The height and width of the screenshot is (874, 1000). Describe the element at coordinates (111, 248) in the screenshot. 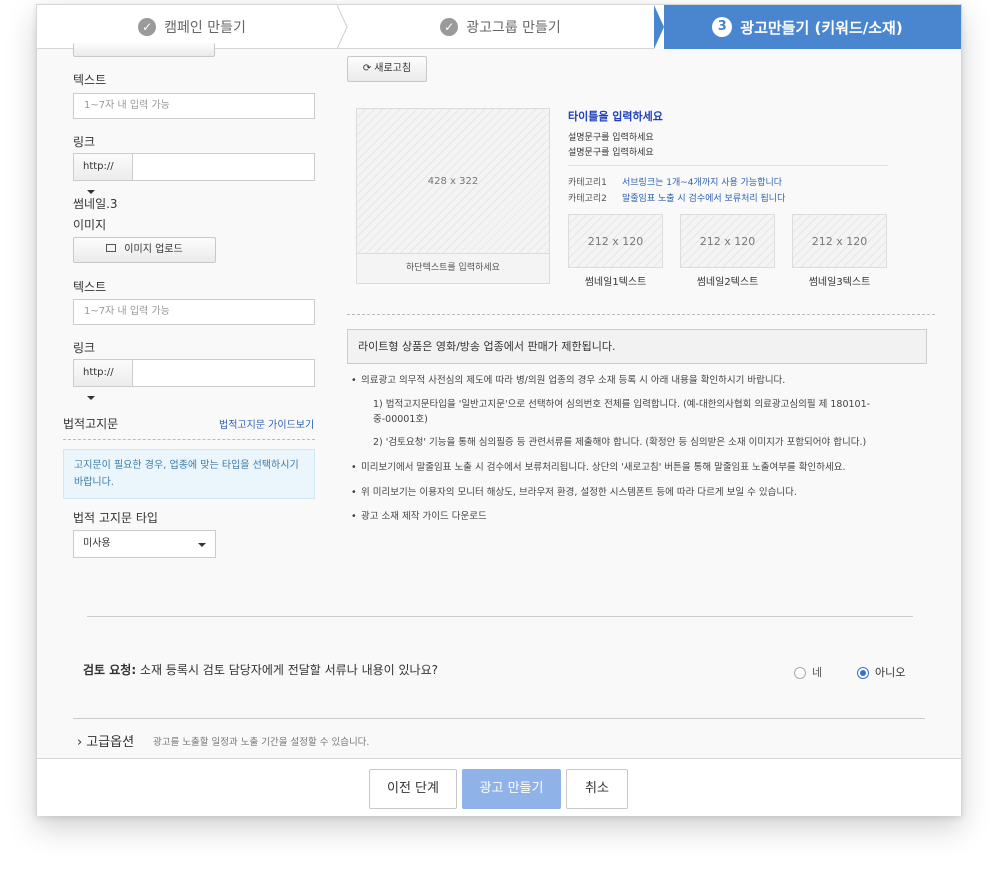

I see `image-icon` at that location.